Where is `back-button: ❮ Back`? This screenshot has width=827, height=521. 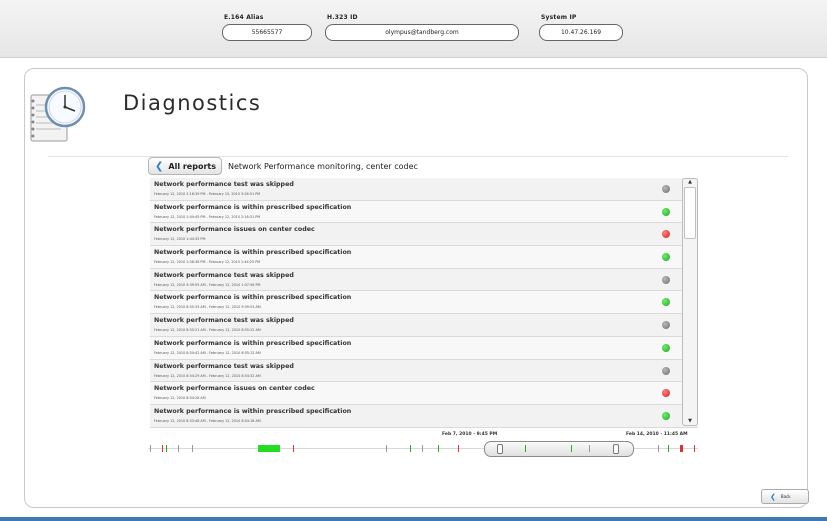 back-button: ❮ Back is located at coordinates (785, 496).